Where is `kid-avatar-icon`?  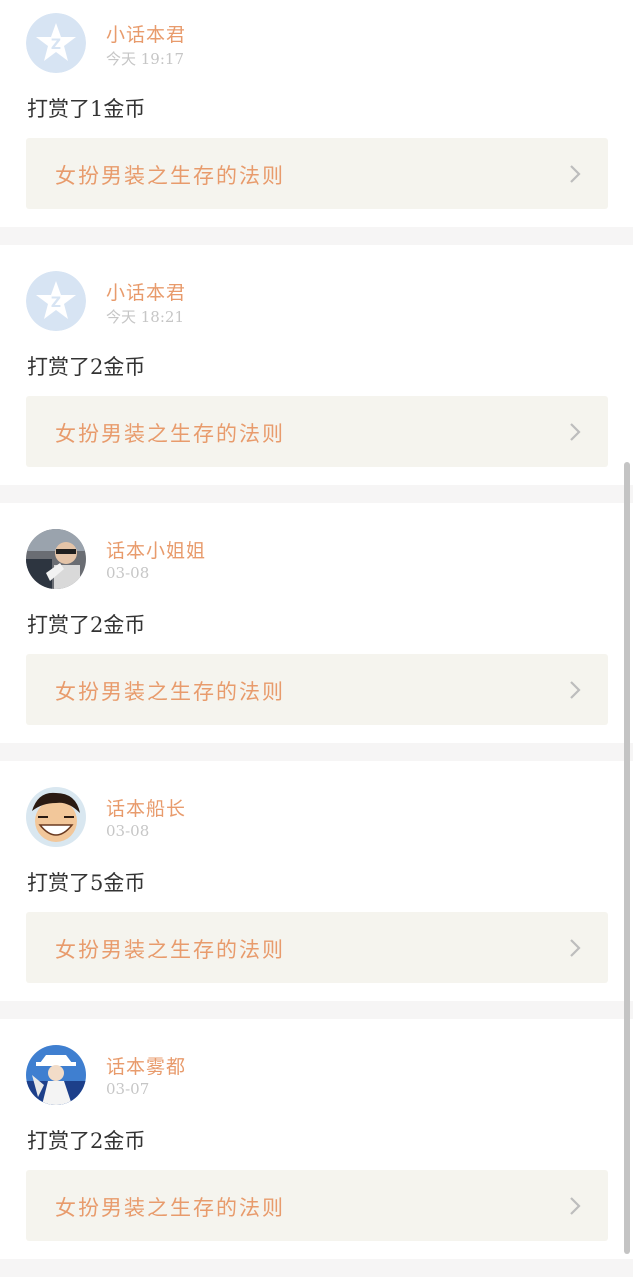 kid-avatar-icon is located at coordinates (56, 1075).